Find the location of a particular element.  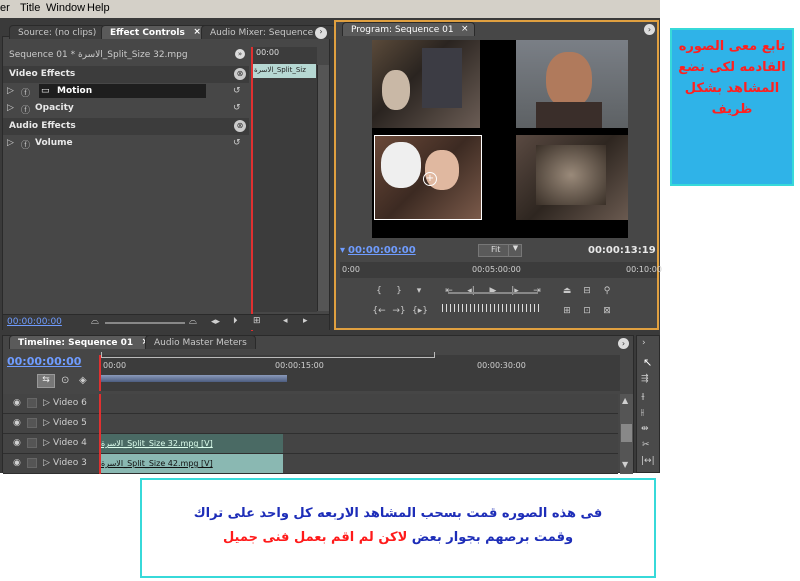

track-video-4: ◉ ▷ Video 4 الاسرة_Split_Size 32.mpg [V] is located at coordinates (310, 444).